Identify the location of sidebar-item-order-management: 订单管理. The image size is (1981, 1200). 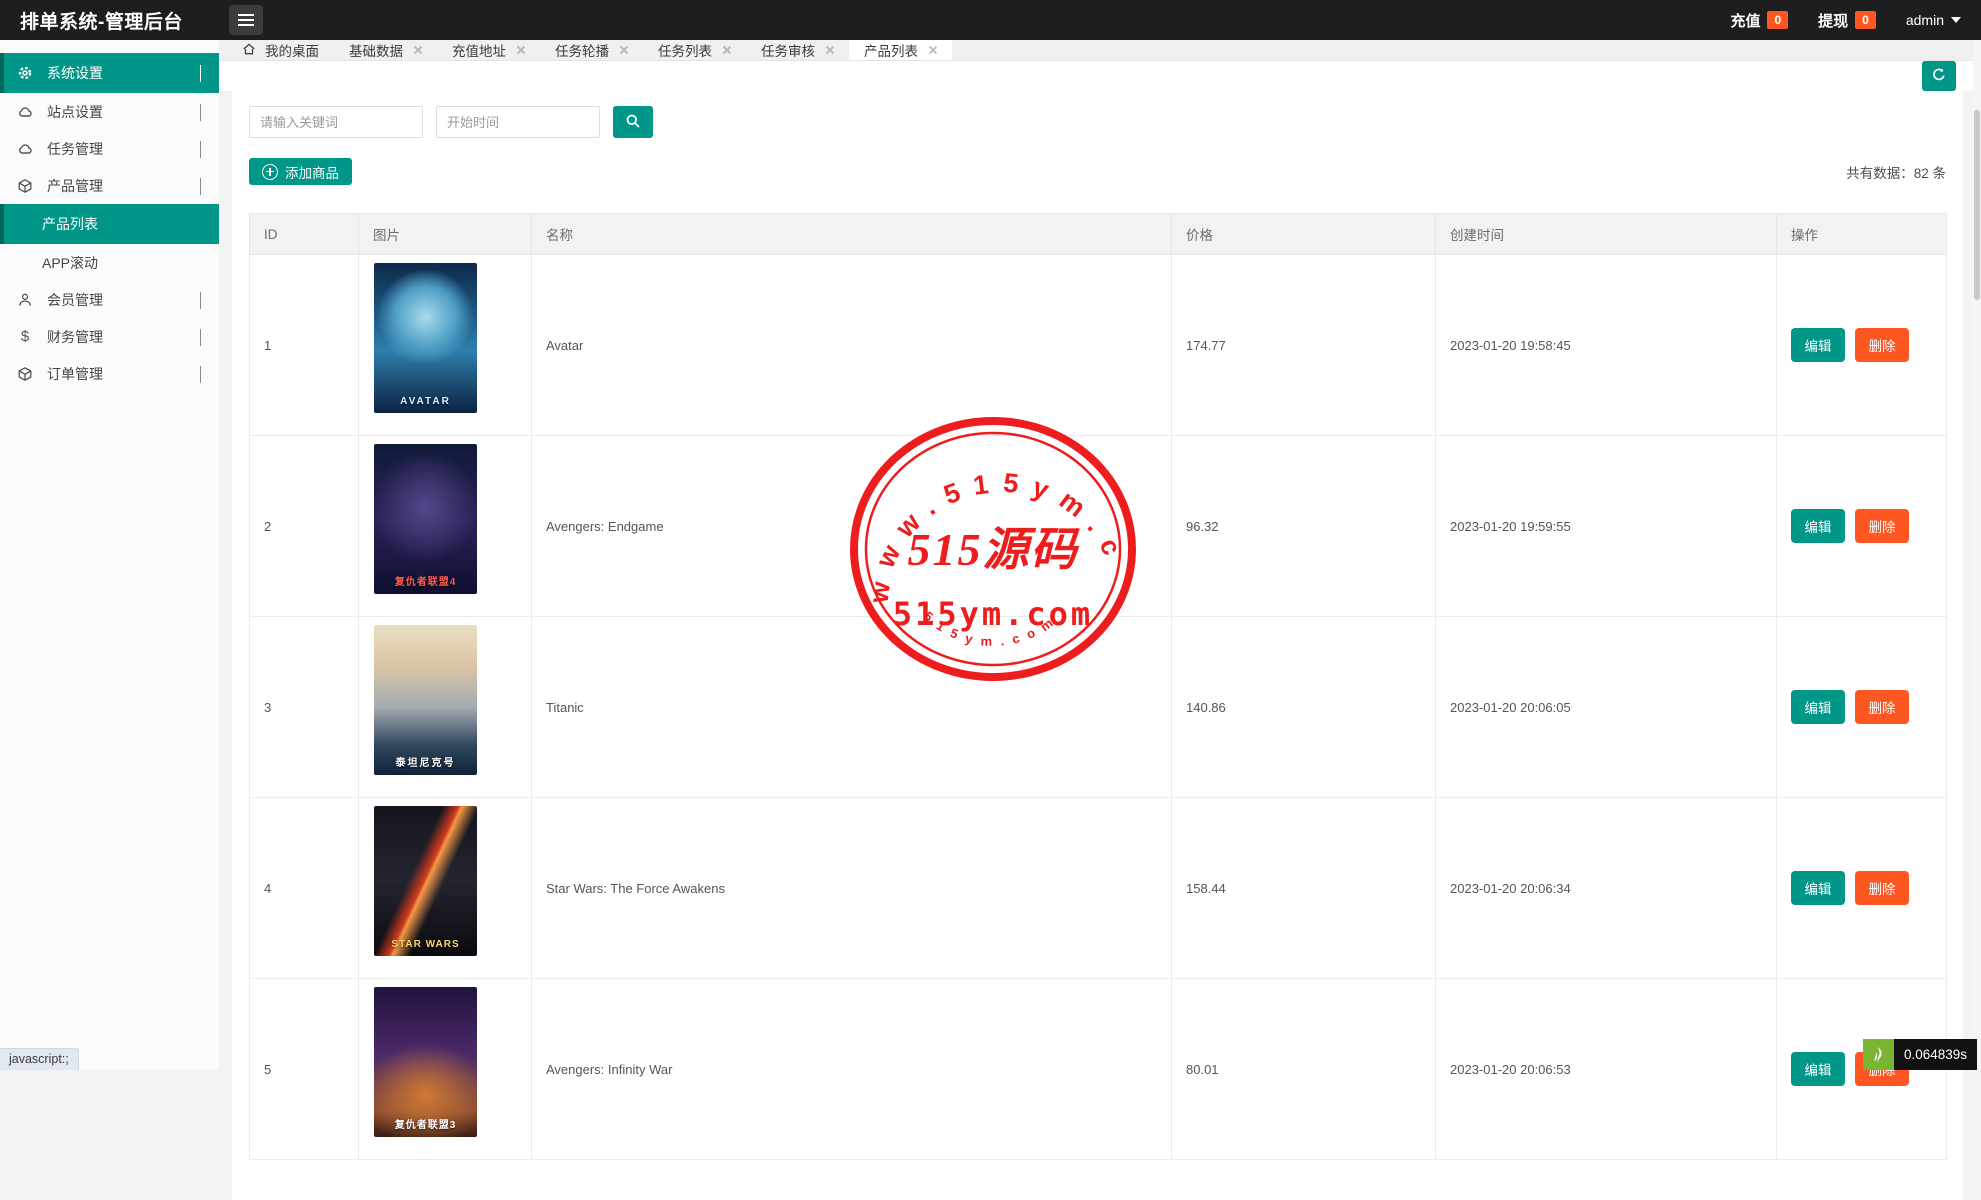
(109, 373).